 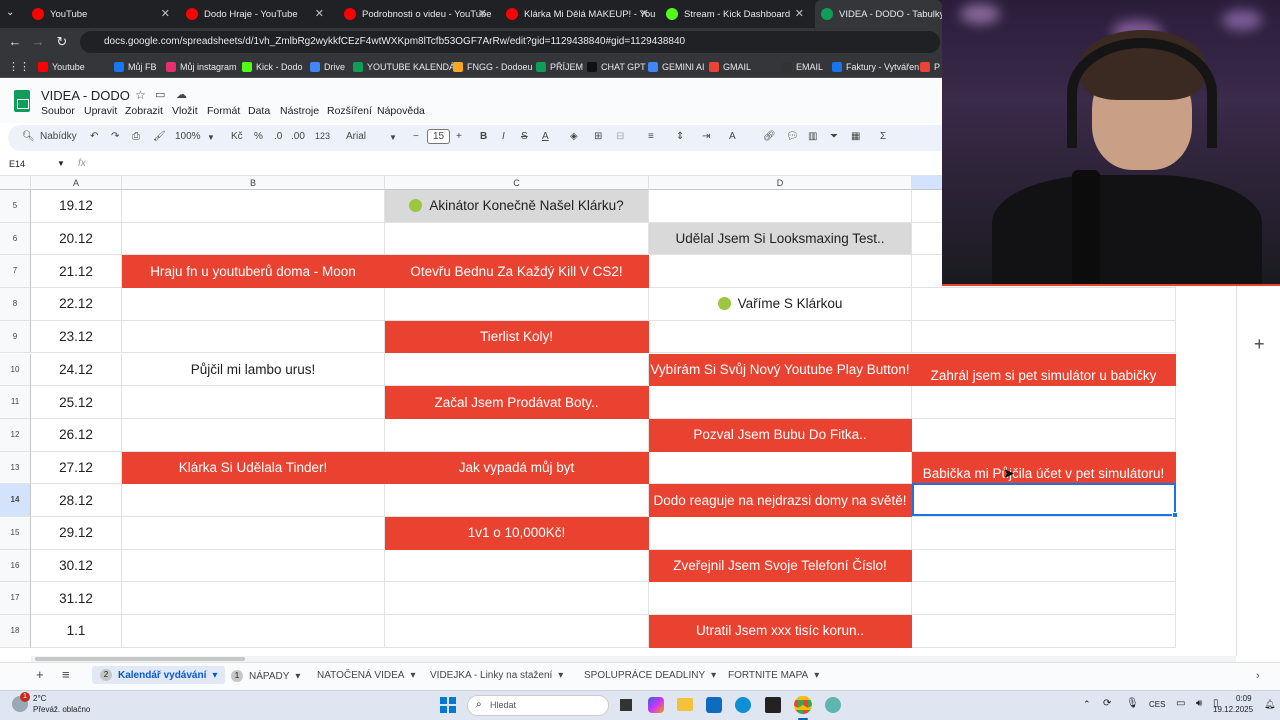 I want to click on currency-button: Kč, so click(x=237, y=136).